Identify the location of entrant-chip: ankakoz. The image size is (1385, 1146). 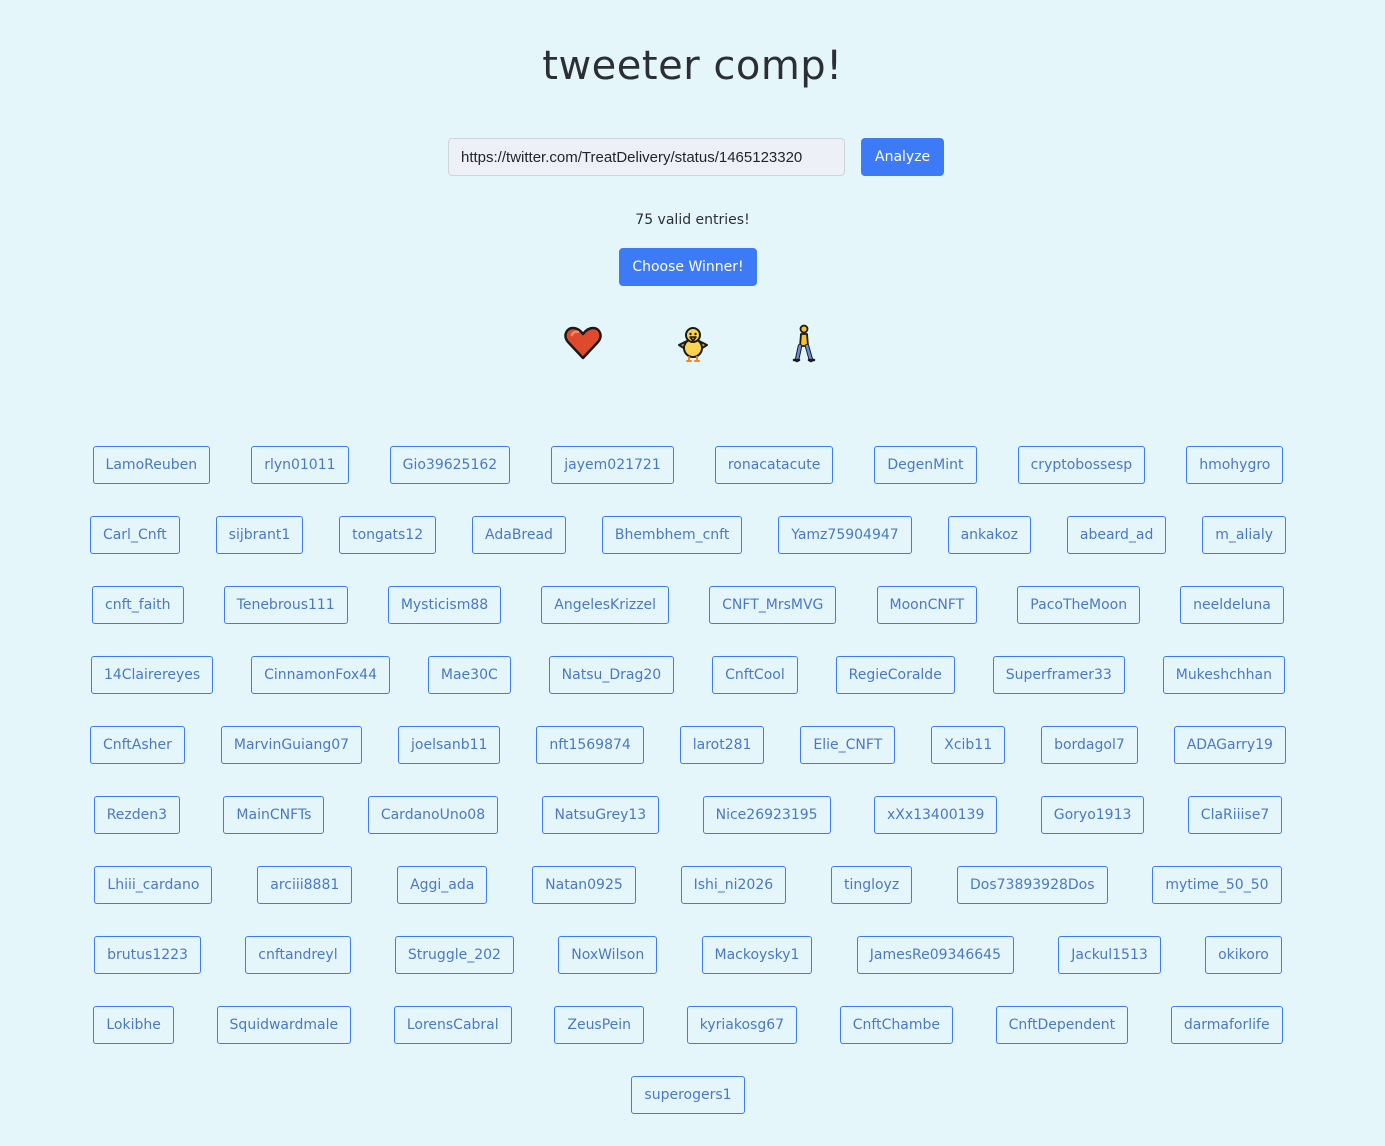
(989, 535).